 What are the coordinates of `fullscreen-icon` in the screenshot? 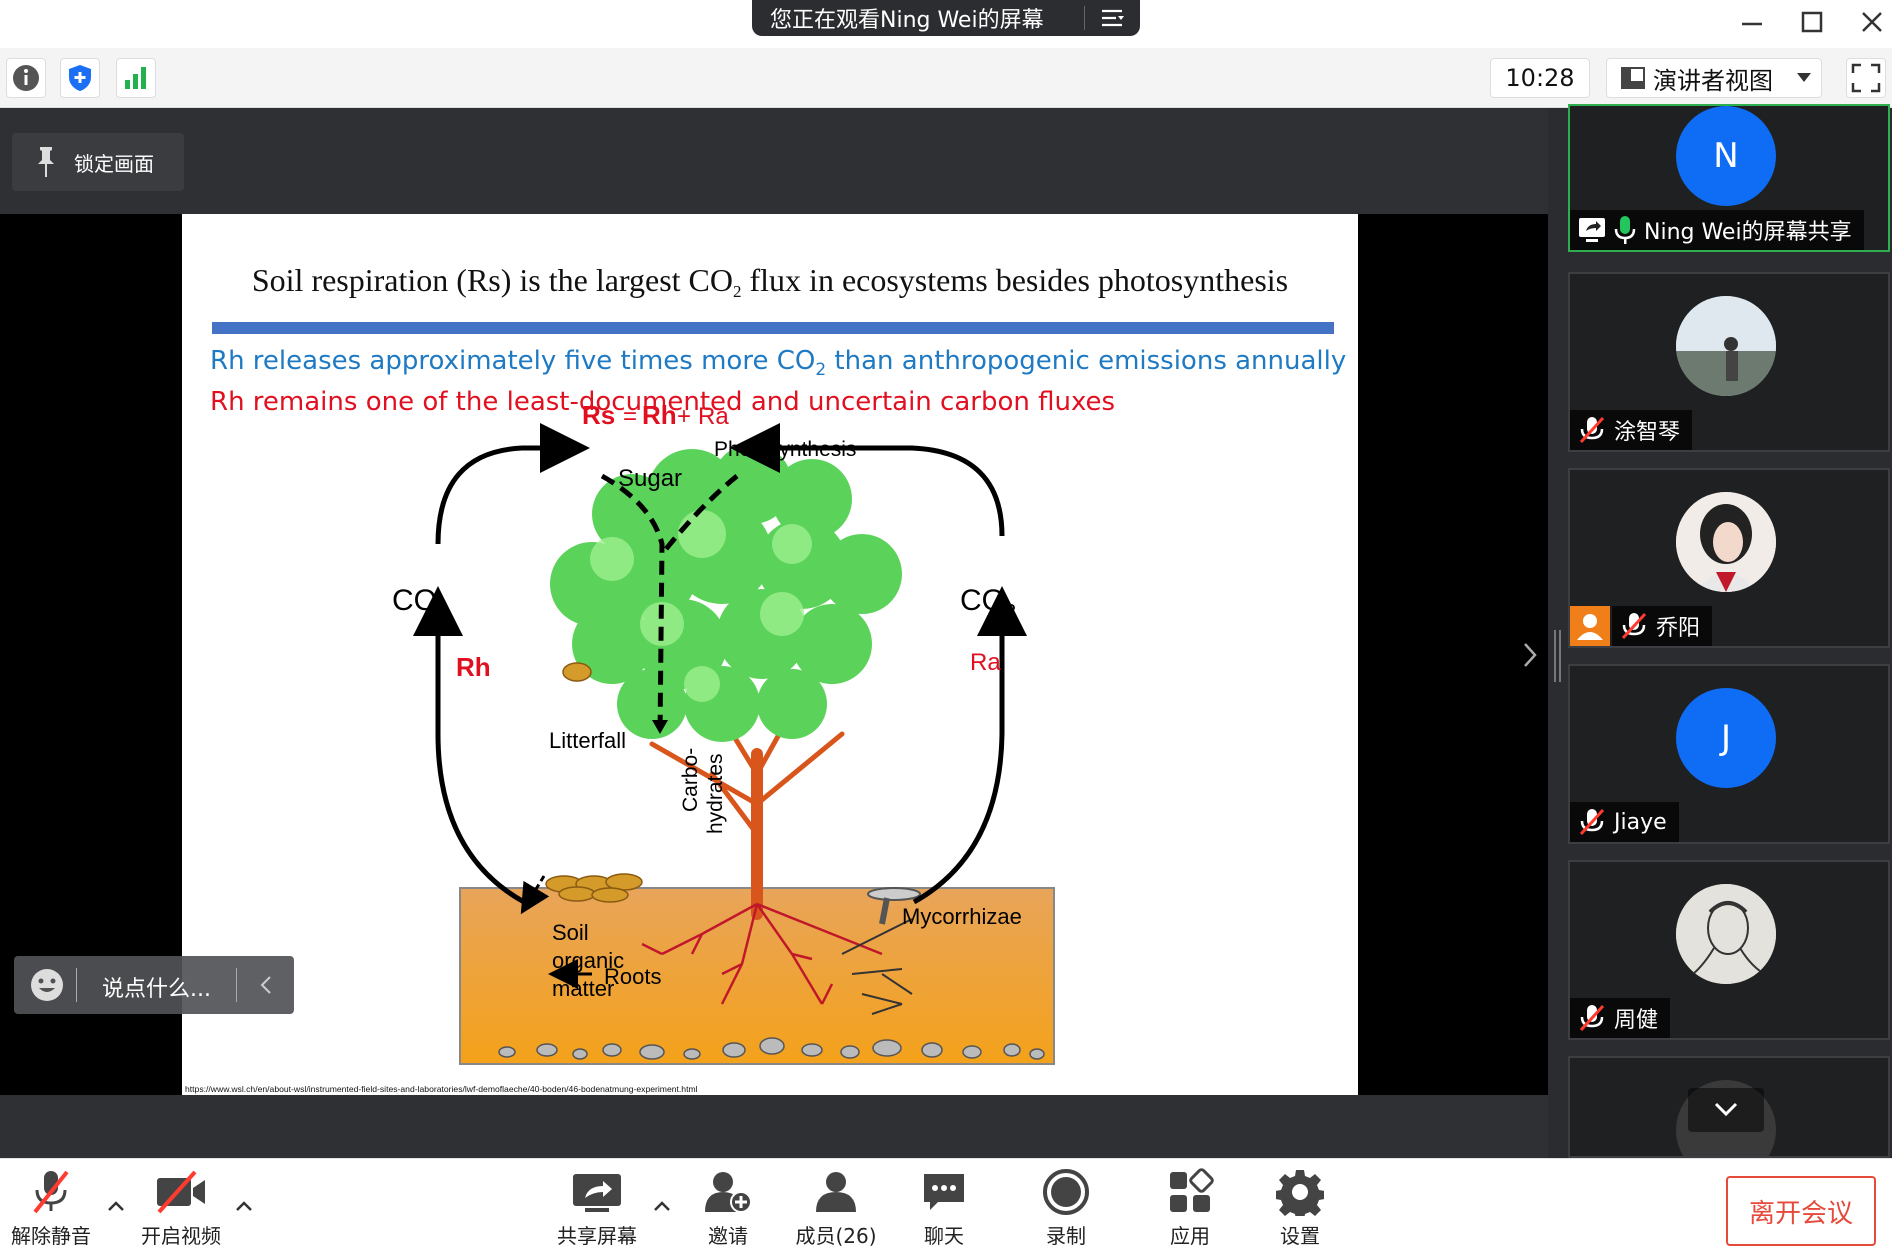 It's located at (1866, 78).